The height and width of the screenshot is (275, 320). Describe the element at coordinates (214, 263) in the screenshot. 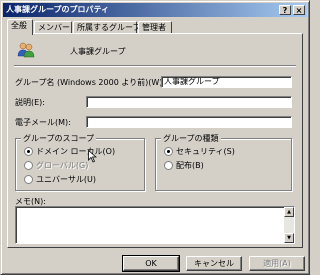

I see `cancel-button: キャンセル` at that location.